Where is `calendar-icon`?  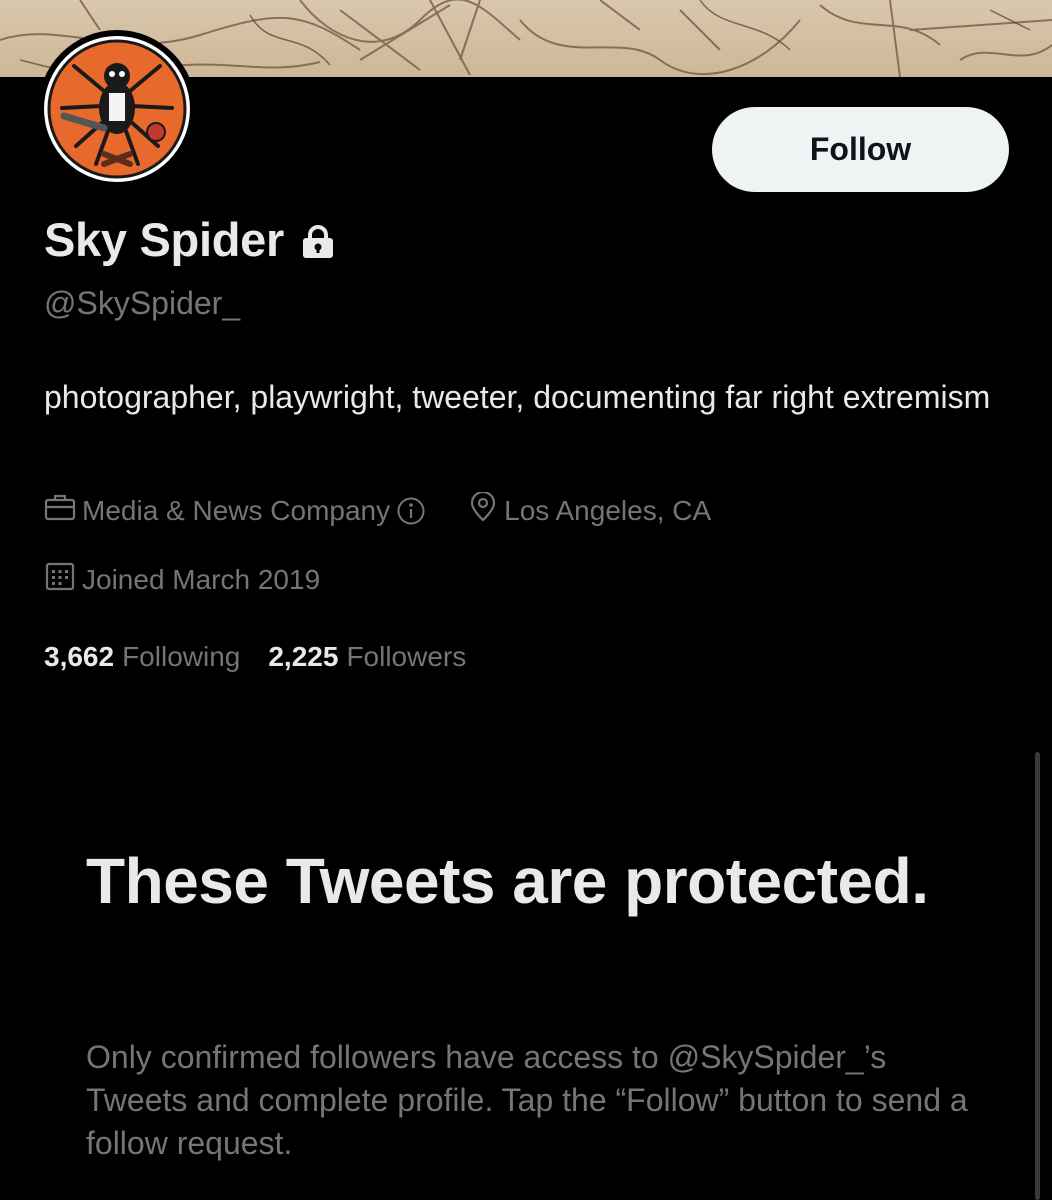
calendar-icon is located at coordinates (63, 579).